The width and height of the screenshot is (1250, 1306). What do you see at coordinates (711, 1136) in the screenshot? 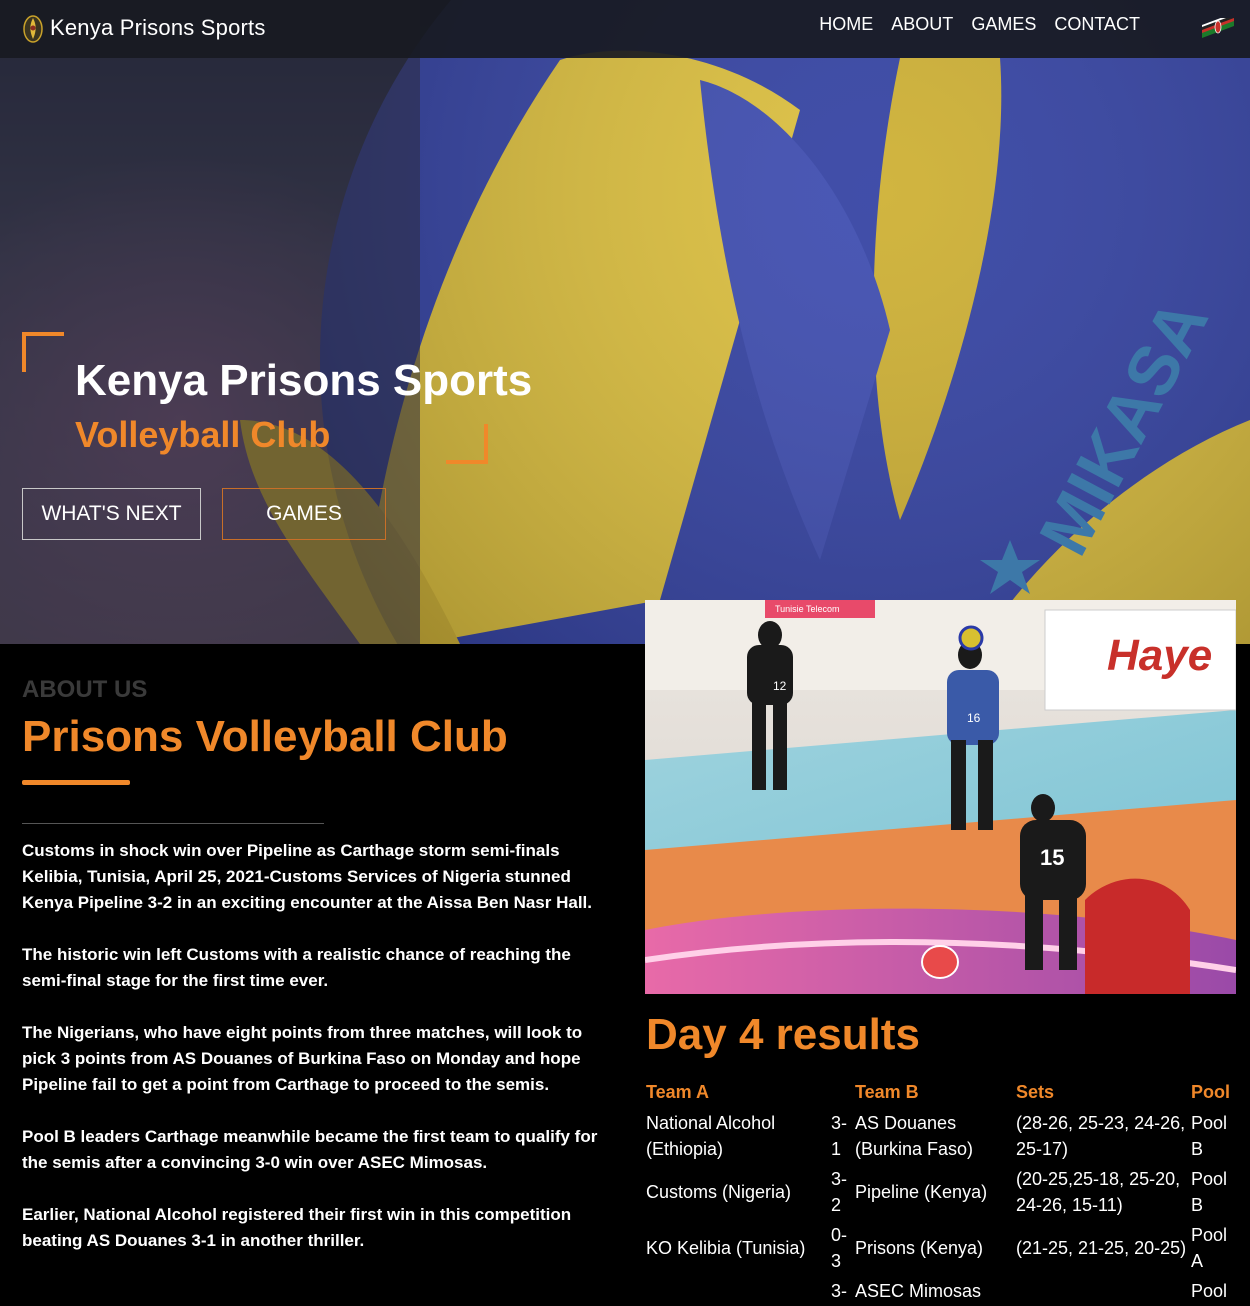
I see `team-a-cell: National Alcohol (Ethiopia)` at bounding box center [711, 1136].